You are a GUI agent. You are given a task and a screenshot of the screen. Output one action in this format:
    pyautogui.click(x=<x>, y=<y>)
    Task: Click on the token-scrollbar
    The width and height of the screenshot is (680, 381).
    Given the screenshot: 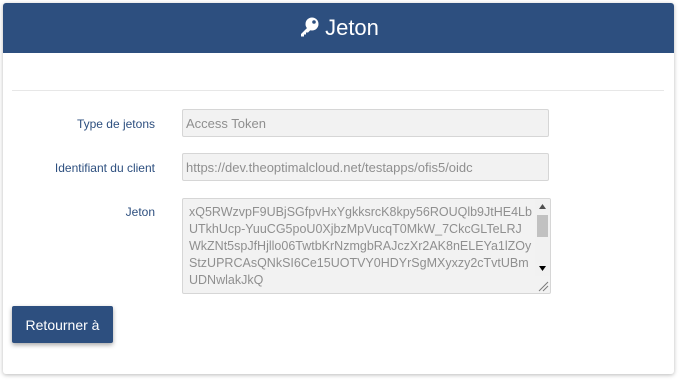 What is the action you would take?
    pyautogui.click(x=542, y=237)
    